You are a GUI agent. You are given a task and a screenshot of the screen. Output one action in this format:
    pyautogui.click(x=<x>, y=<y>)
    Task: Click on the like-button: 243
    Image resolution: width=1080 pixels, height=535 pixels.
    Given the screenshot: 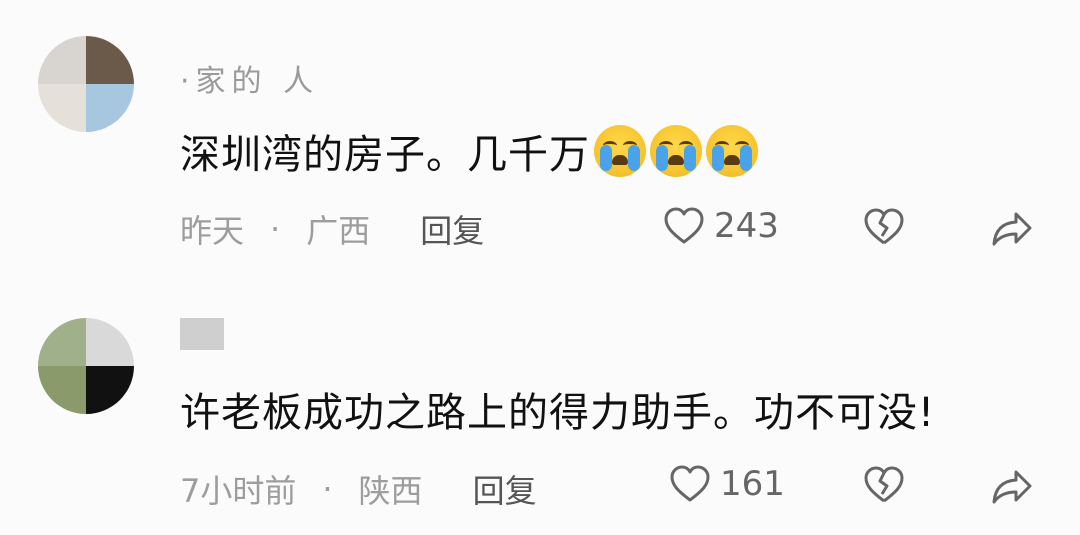 What is the action you would take?
    pyautogui.click(x=720, y=226)
    